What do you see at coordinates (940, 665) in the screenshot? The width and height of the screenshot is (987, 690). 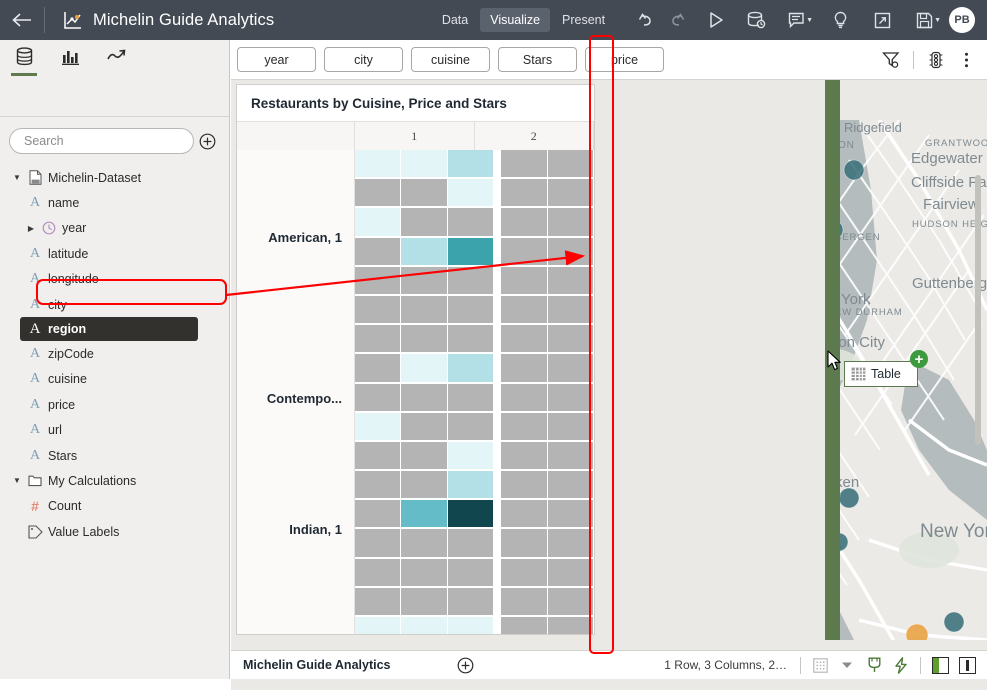 I see `layout-left-panel-icon` at bounding box center [940, 665].